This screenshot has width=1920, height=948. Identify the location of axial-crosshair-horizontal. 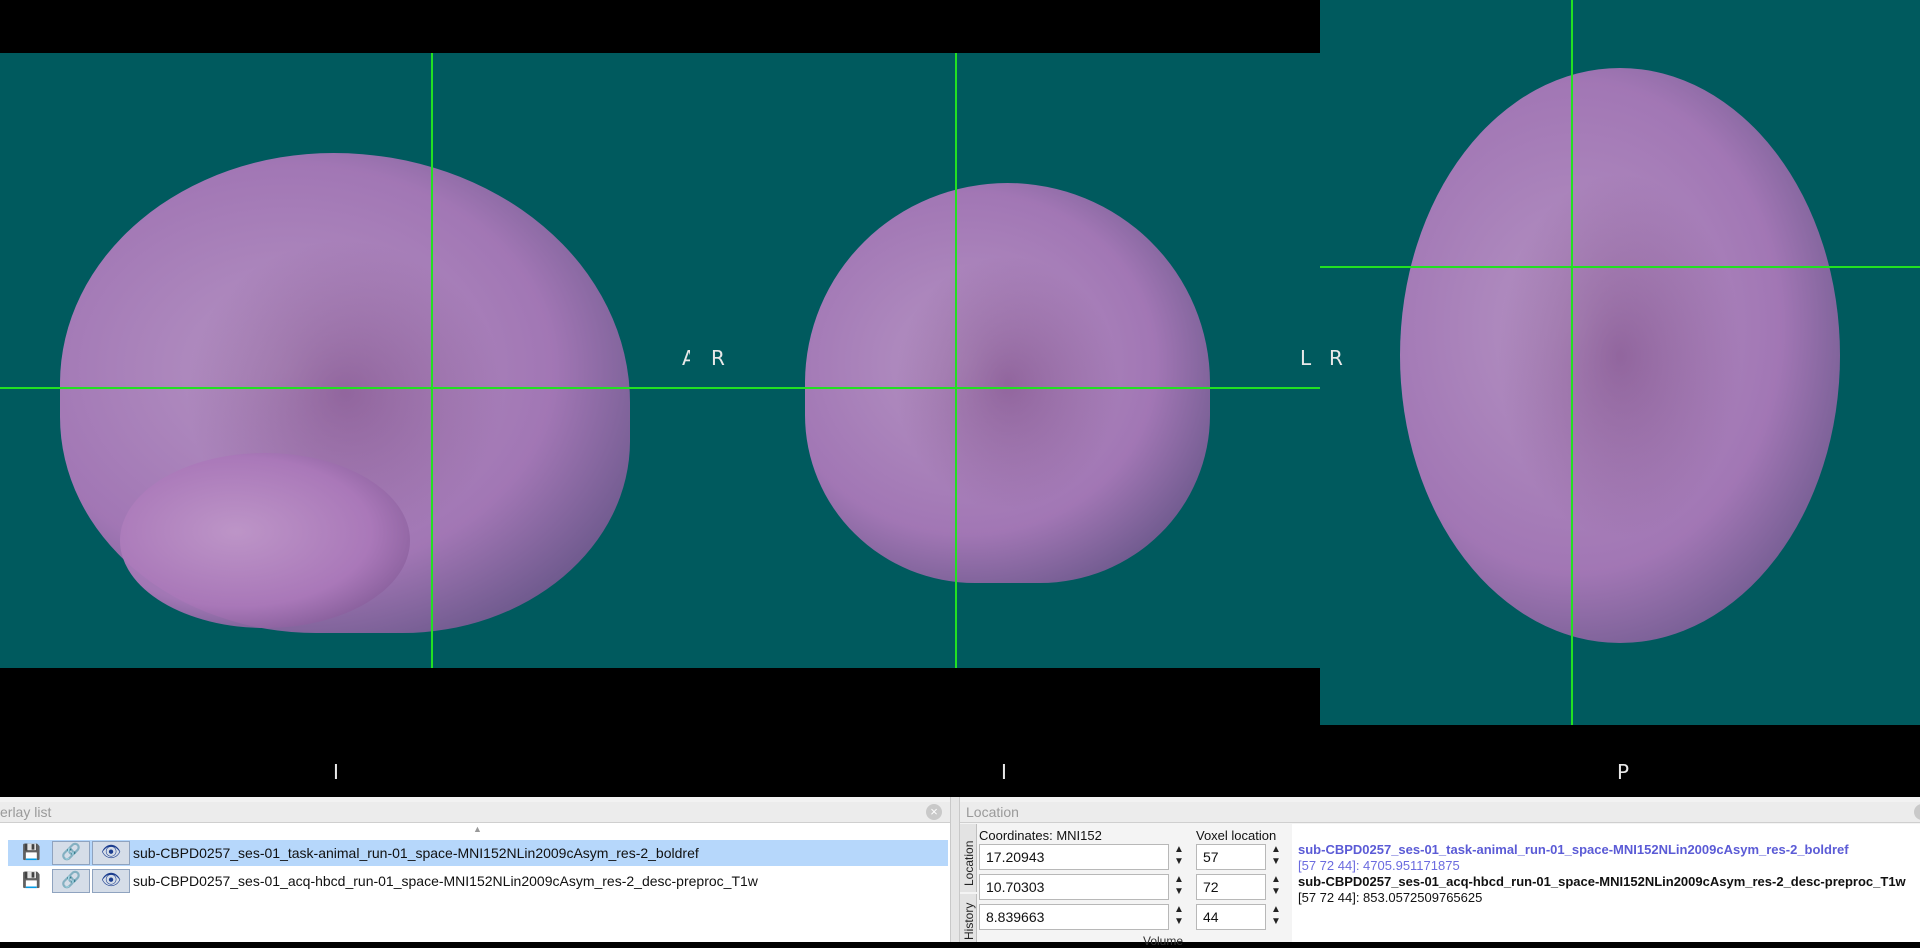
(1620, 267).